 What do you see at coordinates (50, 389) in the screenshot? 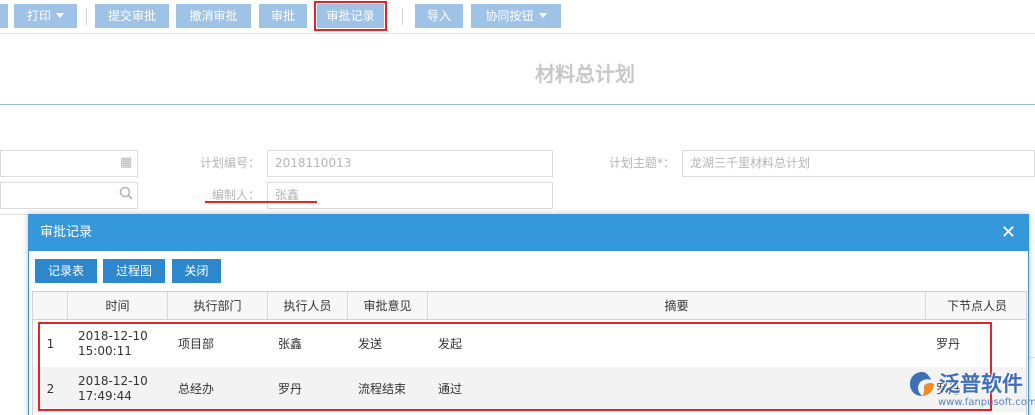
I see `row-index: 2` at bounding box center [50, 389].